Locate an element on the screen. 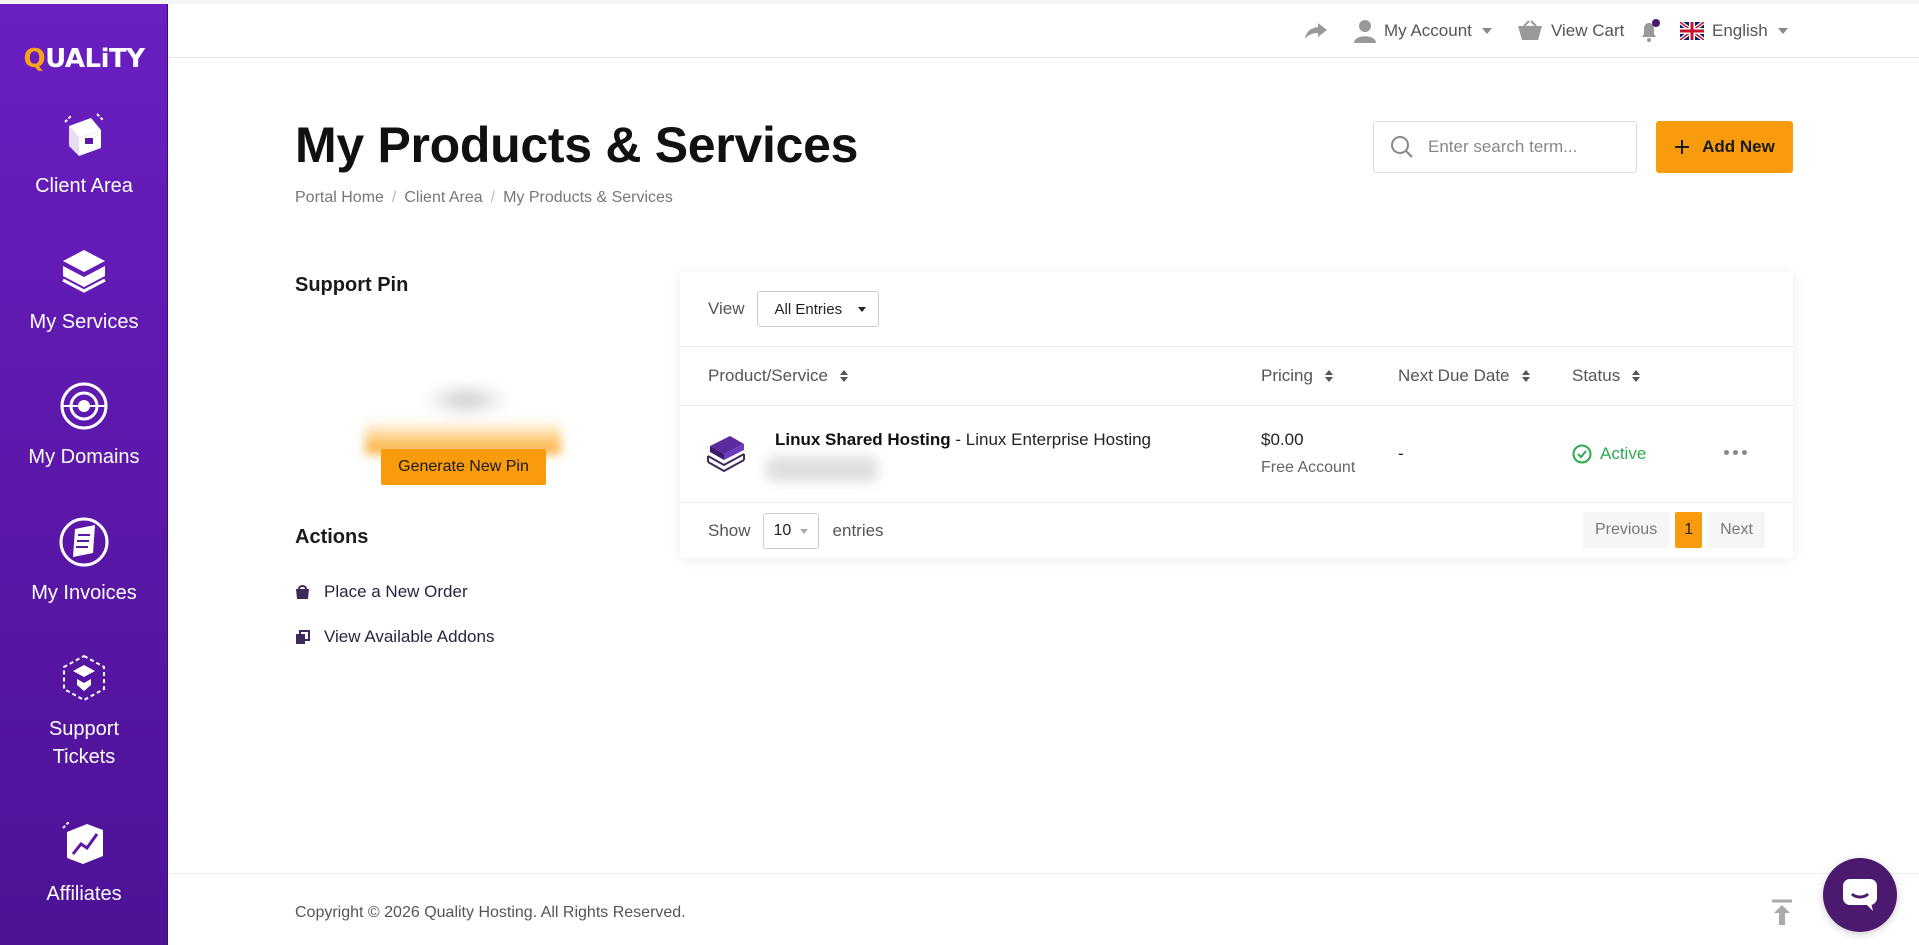 The height and width of the screenshot is (945, 1919). page-length-select: 10 is located at coordinates (790, 531).